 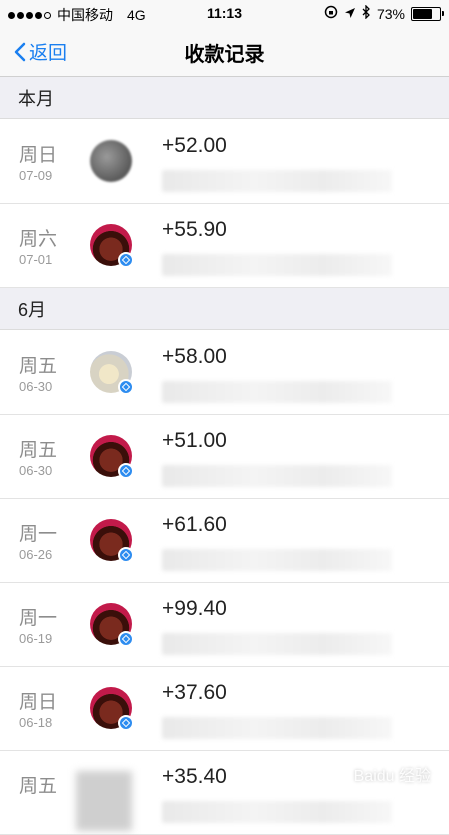 I want to click on amount: +99.40, so click(x=194, y=608).